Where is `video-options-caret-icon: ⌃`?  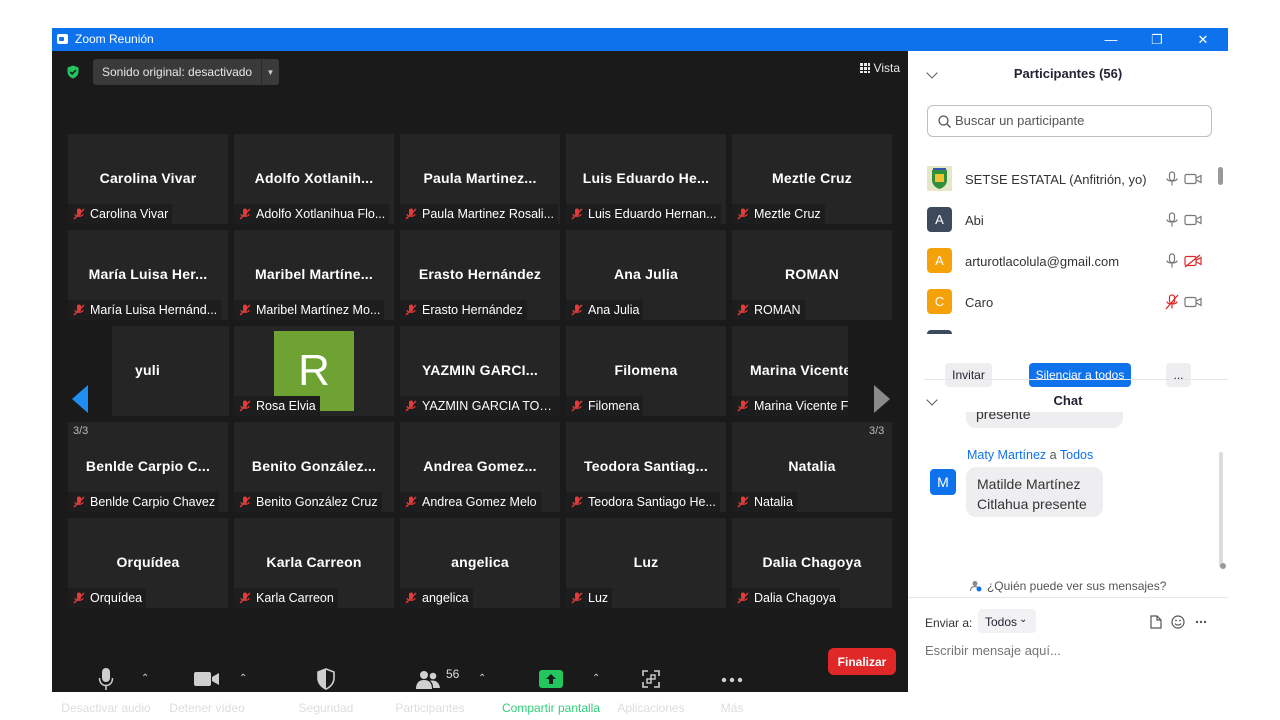
video-options-caret-icon: ⌃ is located at coordinates (243, 678).